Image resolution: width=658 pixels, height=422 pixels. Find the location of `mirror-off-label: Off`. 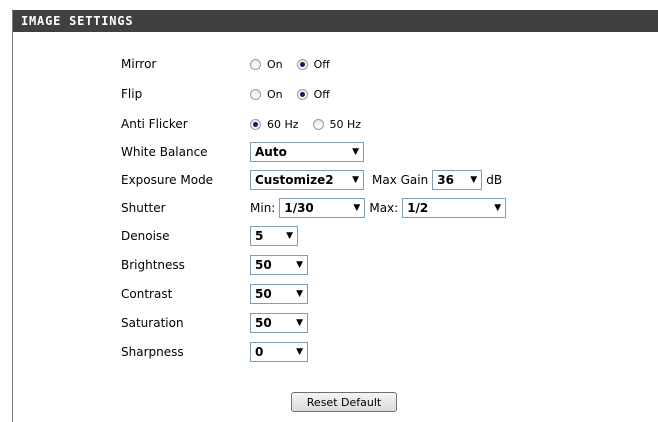

mirror-off-label: Off is located at coordinates (321, 64).